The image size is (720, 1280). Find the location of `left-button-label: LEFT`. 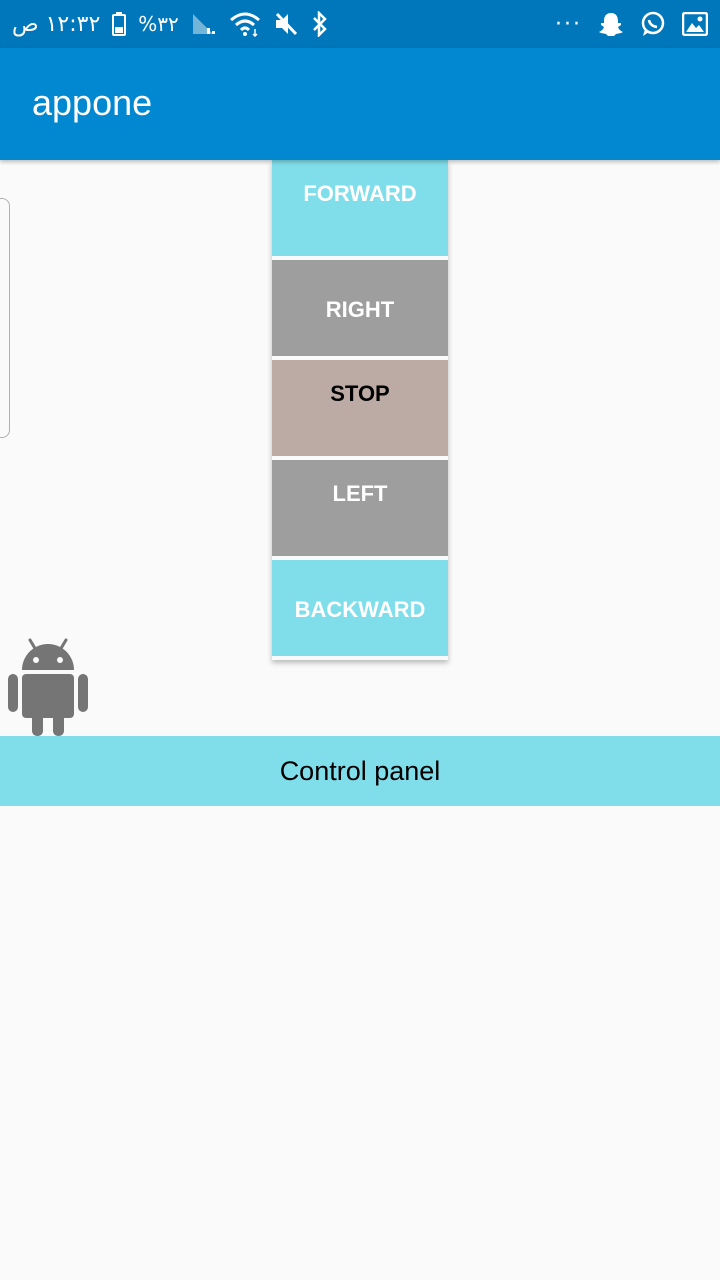

left-button-label: LEFT is located at coordinates (360, 493).